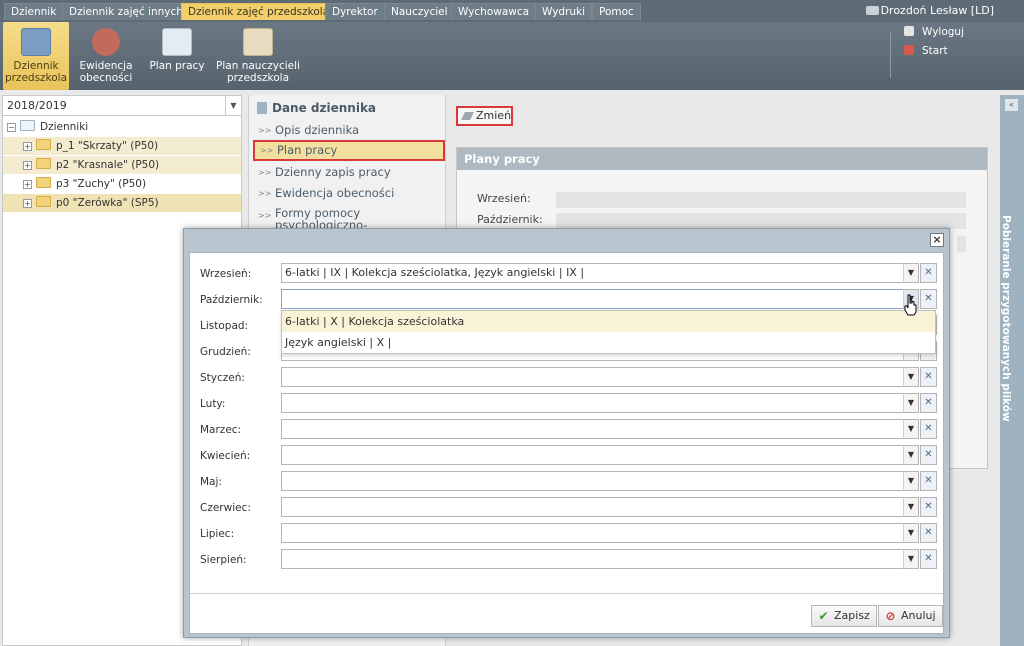 This screenshot has width=1024, height=646. Describe the element at coordinates (223, 560) in the screenshot. I see `month-label: Sierpień:` at that location.